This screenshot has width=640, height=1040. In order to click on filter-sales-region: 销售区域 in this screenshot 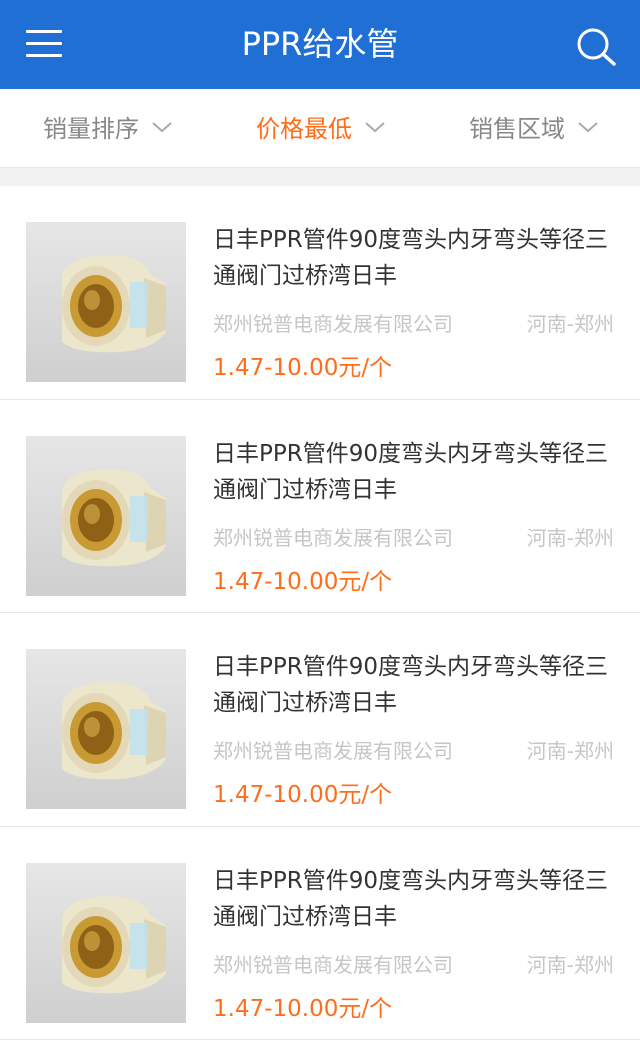, I will do `click(534, 129)`.